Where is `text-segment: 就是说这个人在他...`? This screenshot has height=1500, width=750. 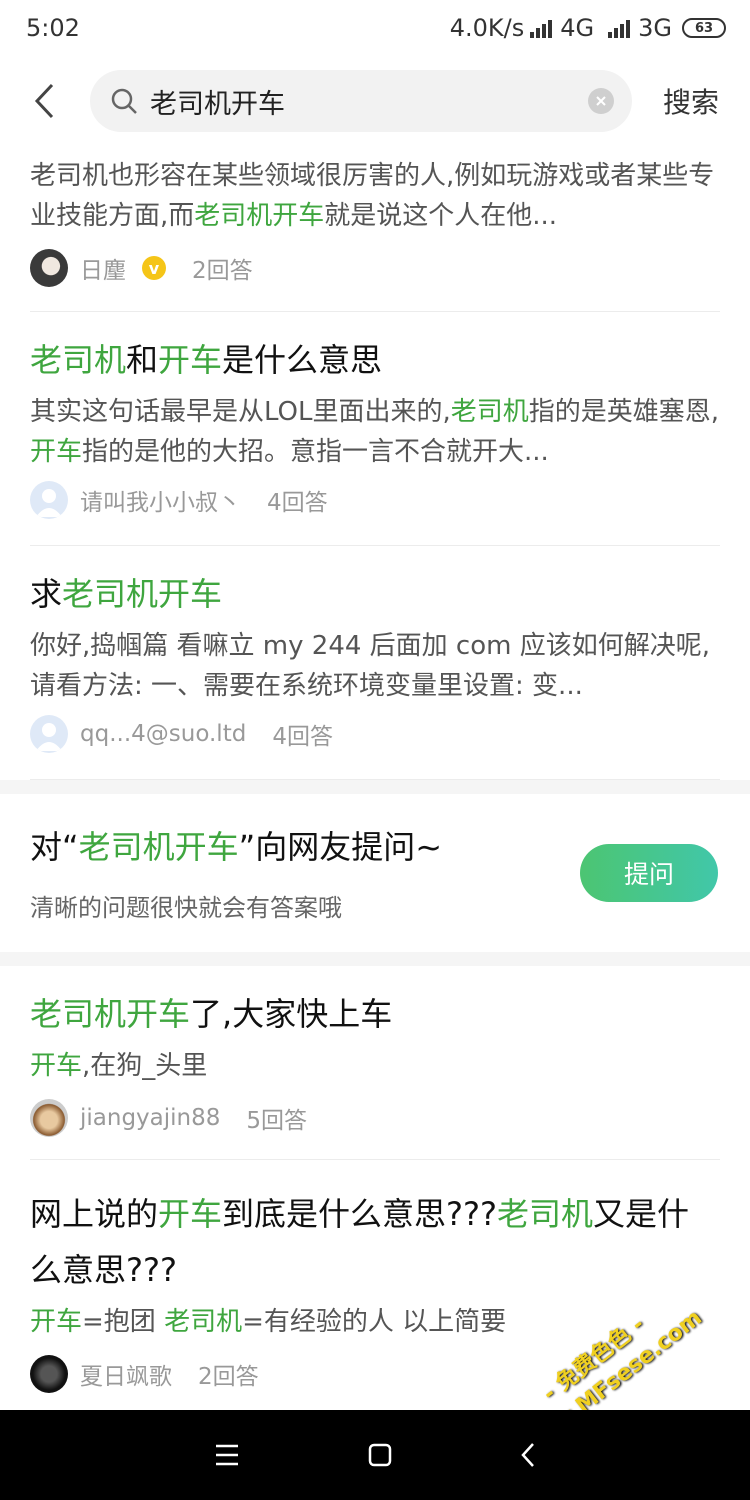
text-segment: 就是说这个人在他... is located at coordinates (441, 216).